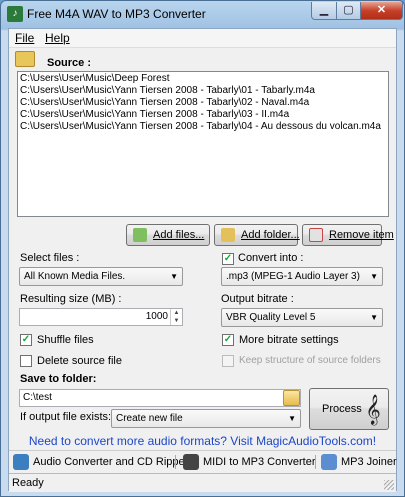 The width and height of the screenshot is (405, 497). I want to click on shuffle-files-label: Shuffle files, so click(65, 340).